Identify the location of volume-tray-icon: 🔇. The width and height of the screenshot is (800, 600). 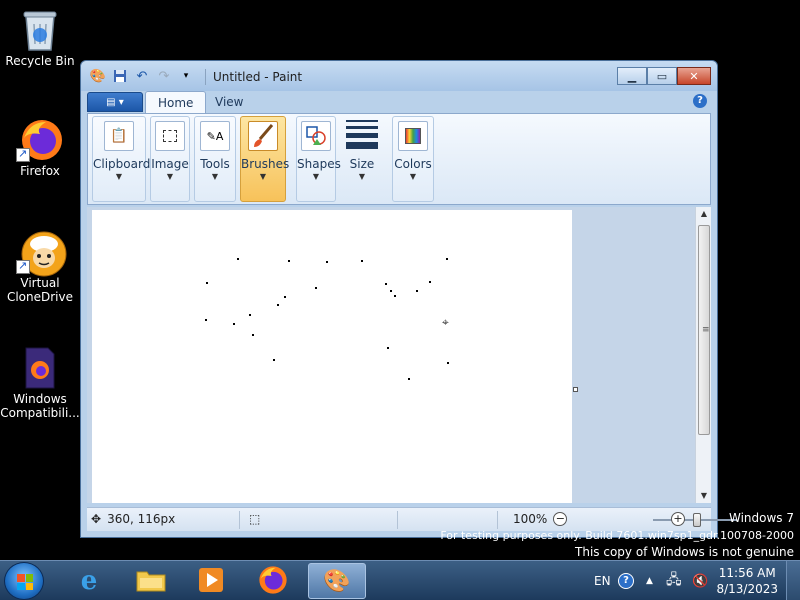
(700, 580).